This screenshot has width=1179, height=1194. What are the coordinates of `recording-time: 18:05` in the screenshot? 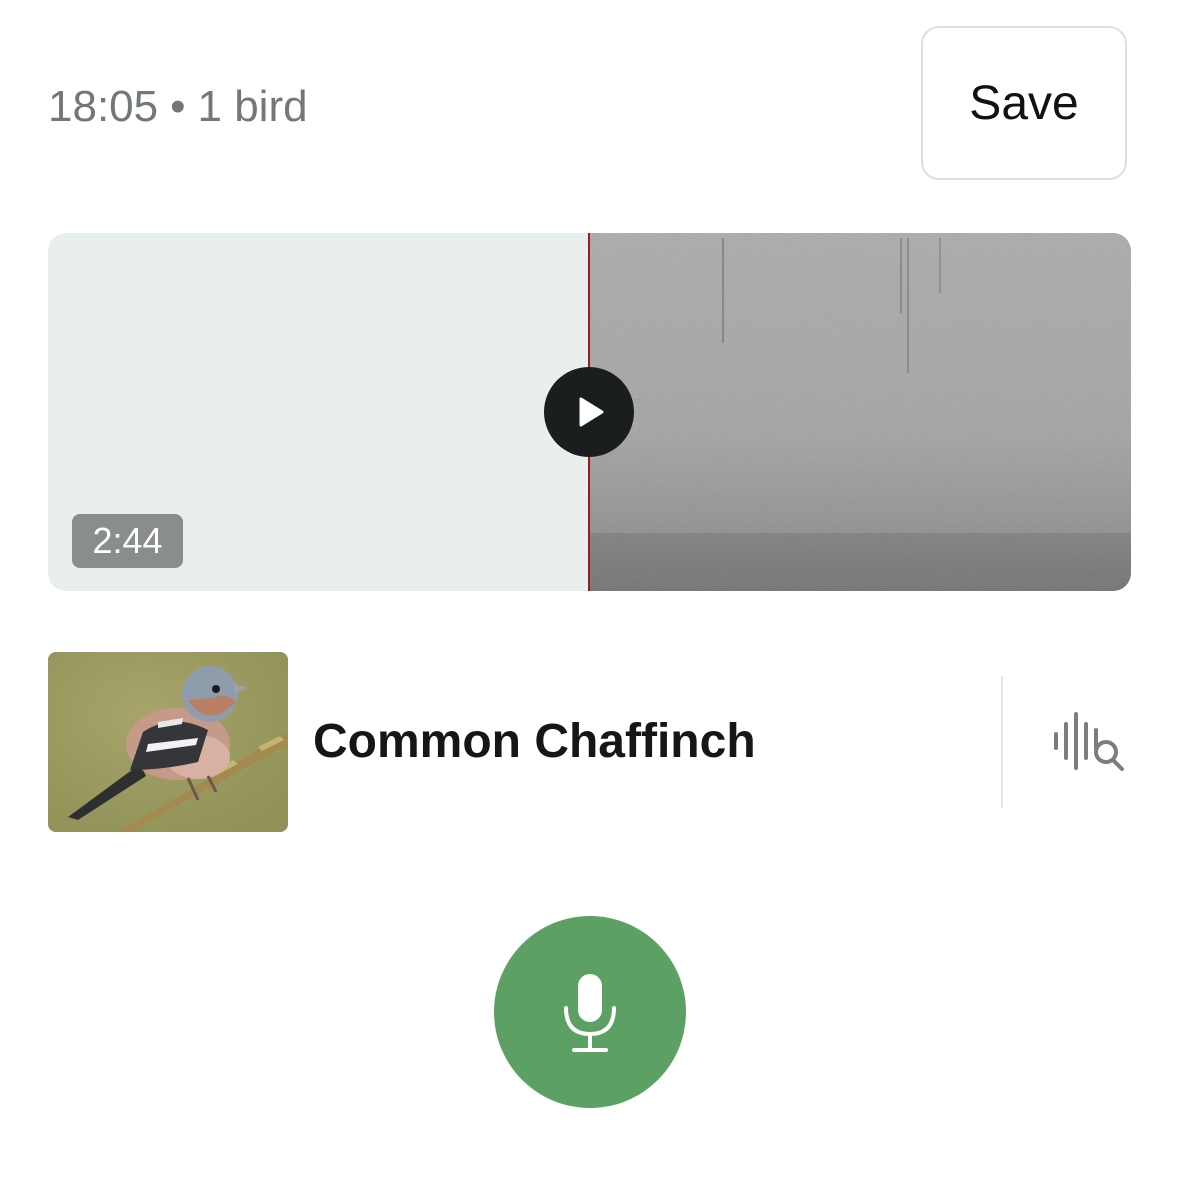 It's located at (103, 106).